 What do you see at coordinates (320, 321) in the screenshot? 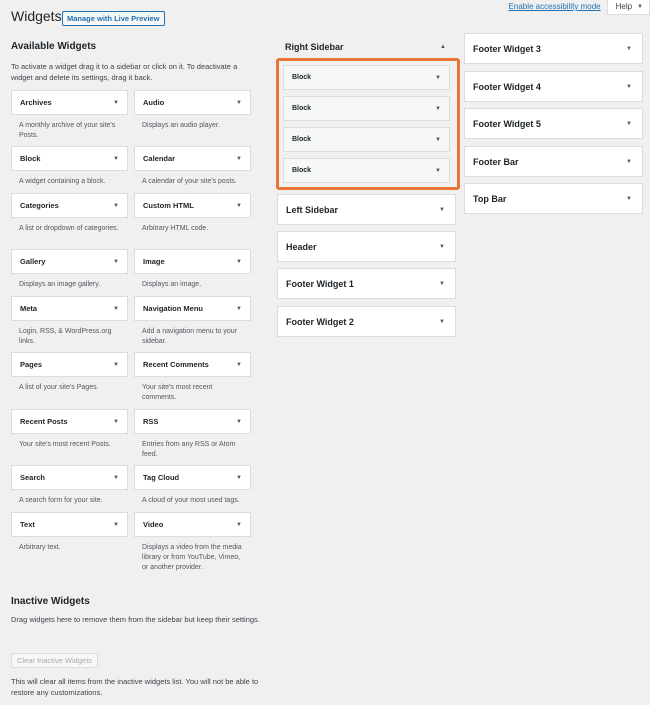
I see `sidebar-title: Footer Widget 2` at bounding box center [320, 321].